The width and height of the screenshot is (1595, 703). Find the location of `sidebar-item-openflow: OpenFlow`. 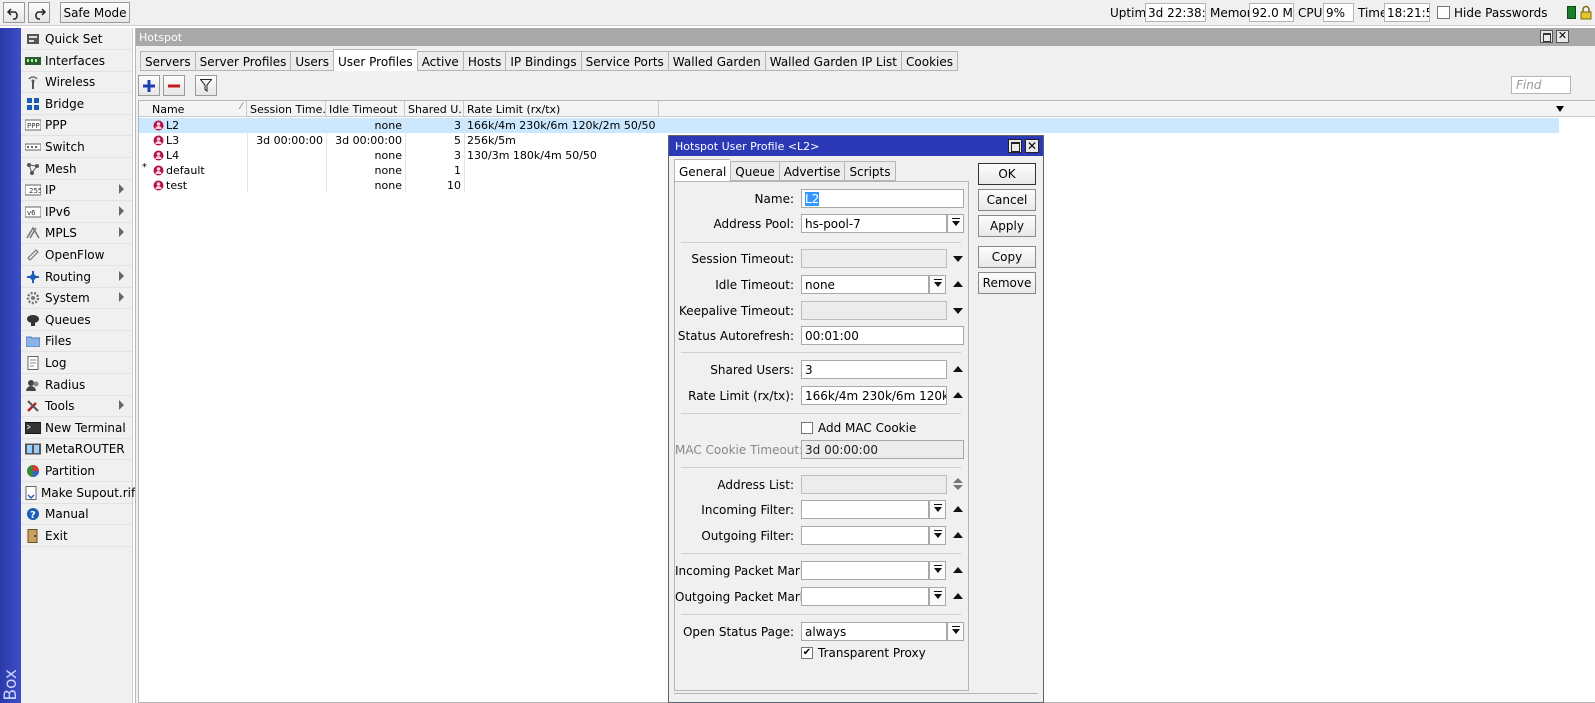

sidebar-item-openflow: OpenFlow is located at coordinates (76, 255).